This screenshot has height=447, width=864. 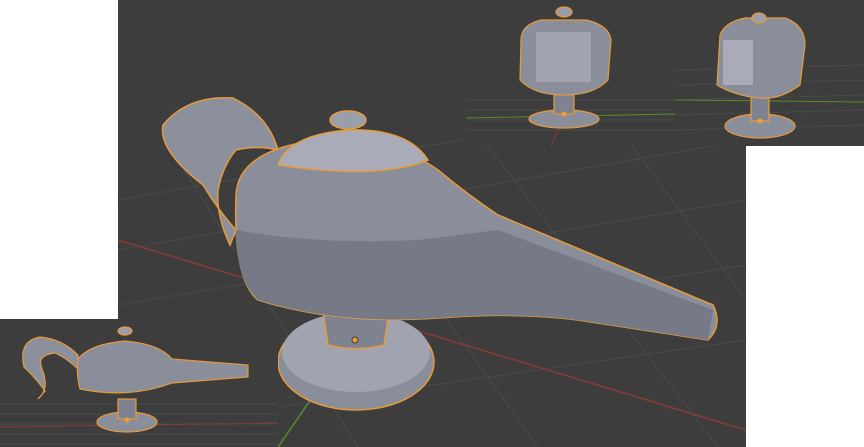 I want to click on angled-view-viewport, so click(x=769, y=73).